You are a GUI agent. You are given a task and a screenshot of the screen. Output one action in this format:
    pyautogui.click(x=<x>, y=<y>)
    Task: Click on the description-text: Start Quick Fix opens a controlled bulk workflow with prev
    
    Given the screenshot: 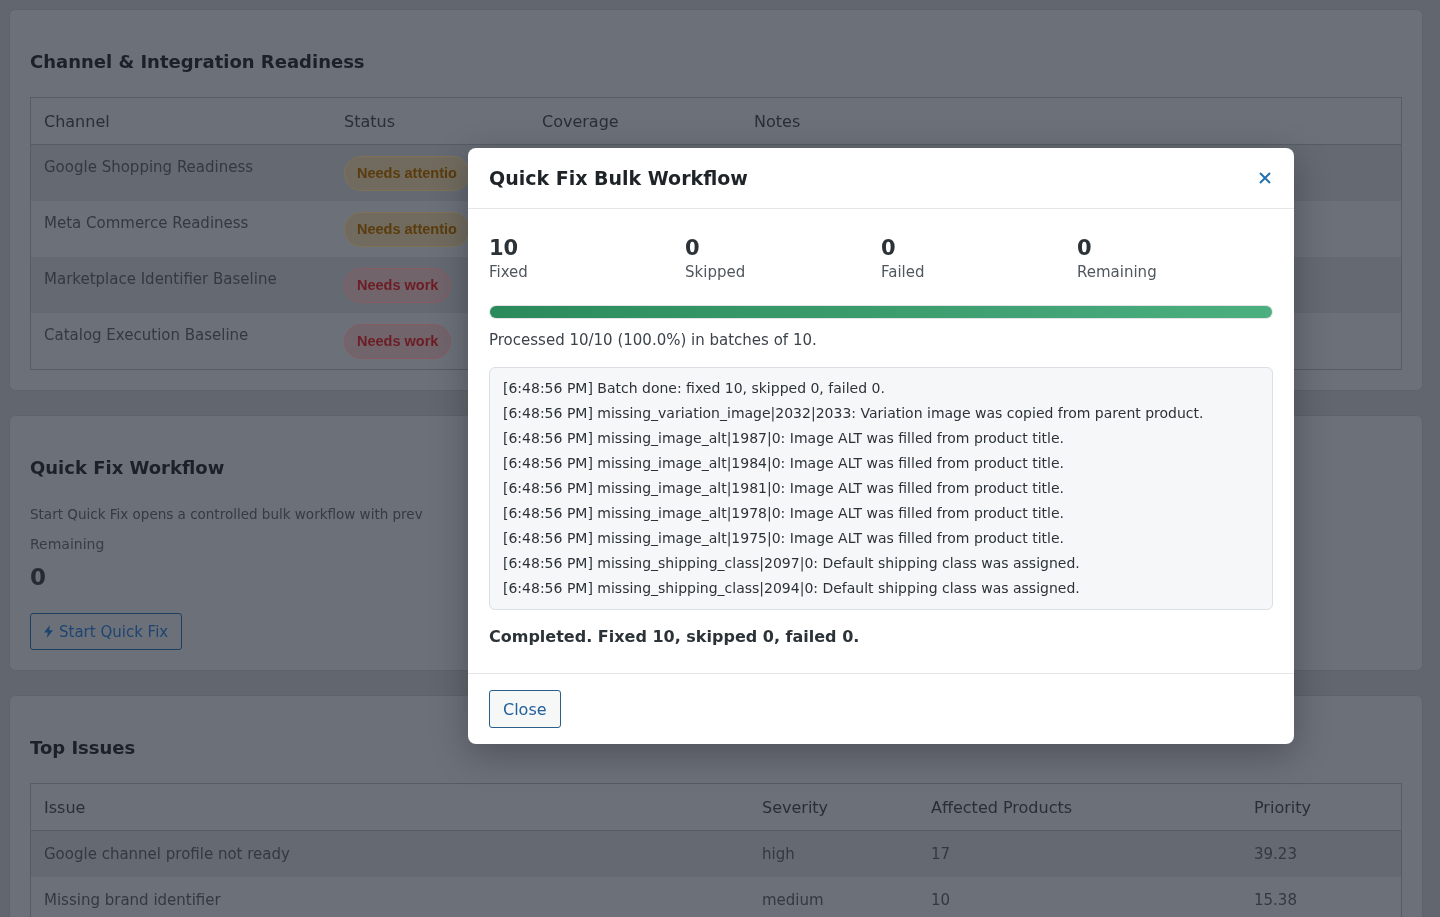 What is the action you would take?
    pyautogui.click(x=226, y=514)
    